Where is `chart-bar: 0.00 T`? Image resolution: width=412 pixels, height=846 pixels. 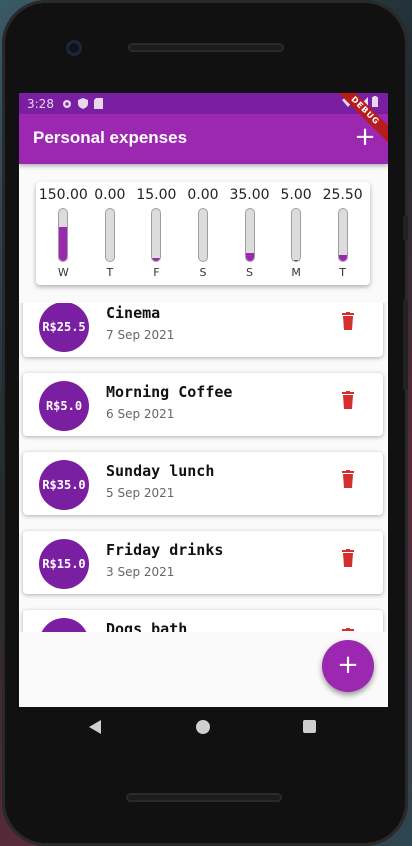
chart-bar: 0.00 T is located at coordinates (110, 233).